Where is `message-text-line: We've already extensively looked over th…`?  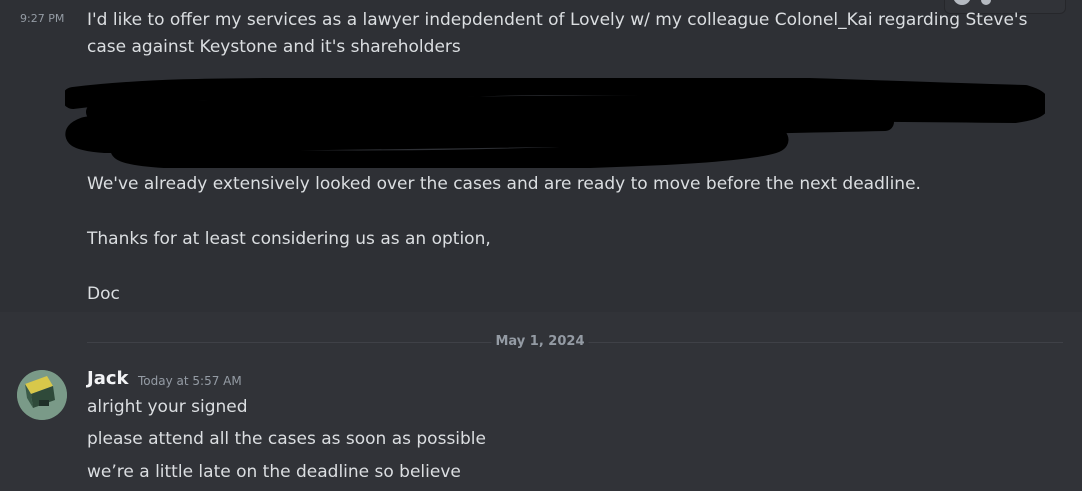 message-text-line: We've already extensively looked over th… is located at coordinates (504, 184).